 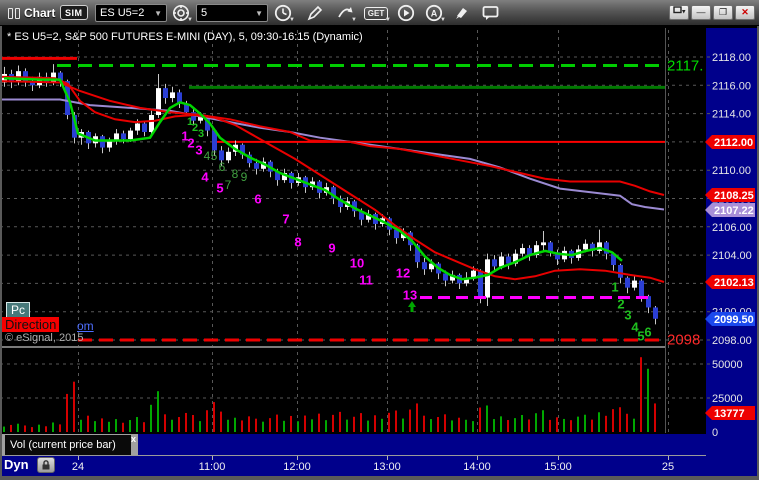 I want to click on direction-study-label: Direction, so click(x=31, y=324).